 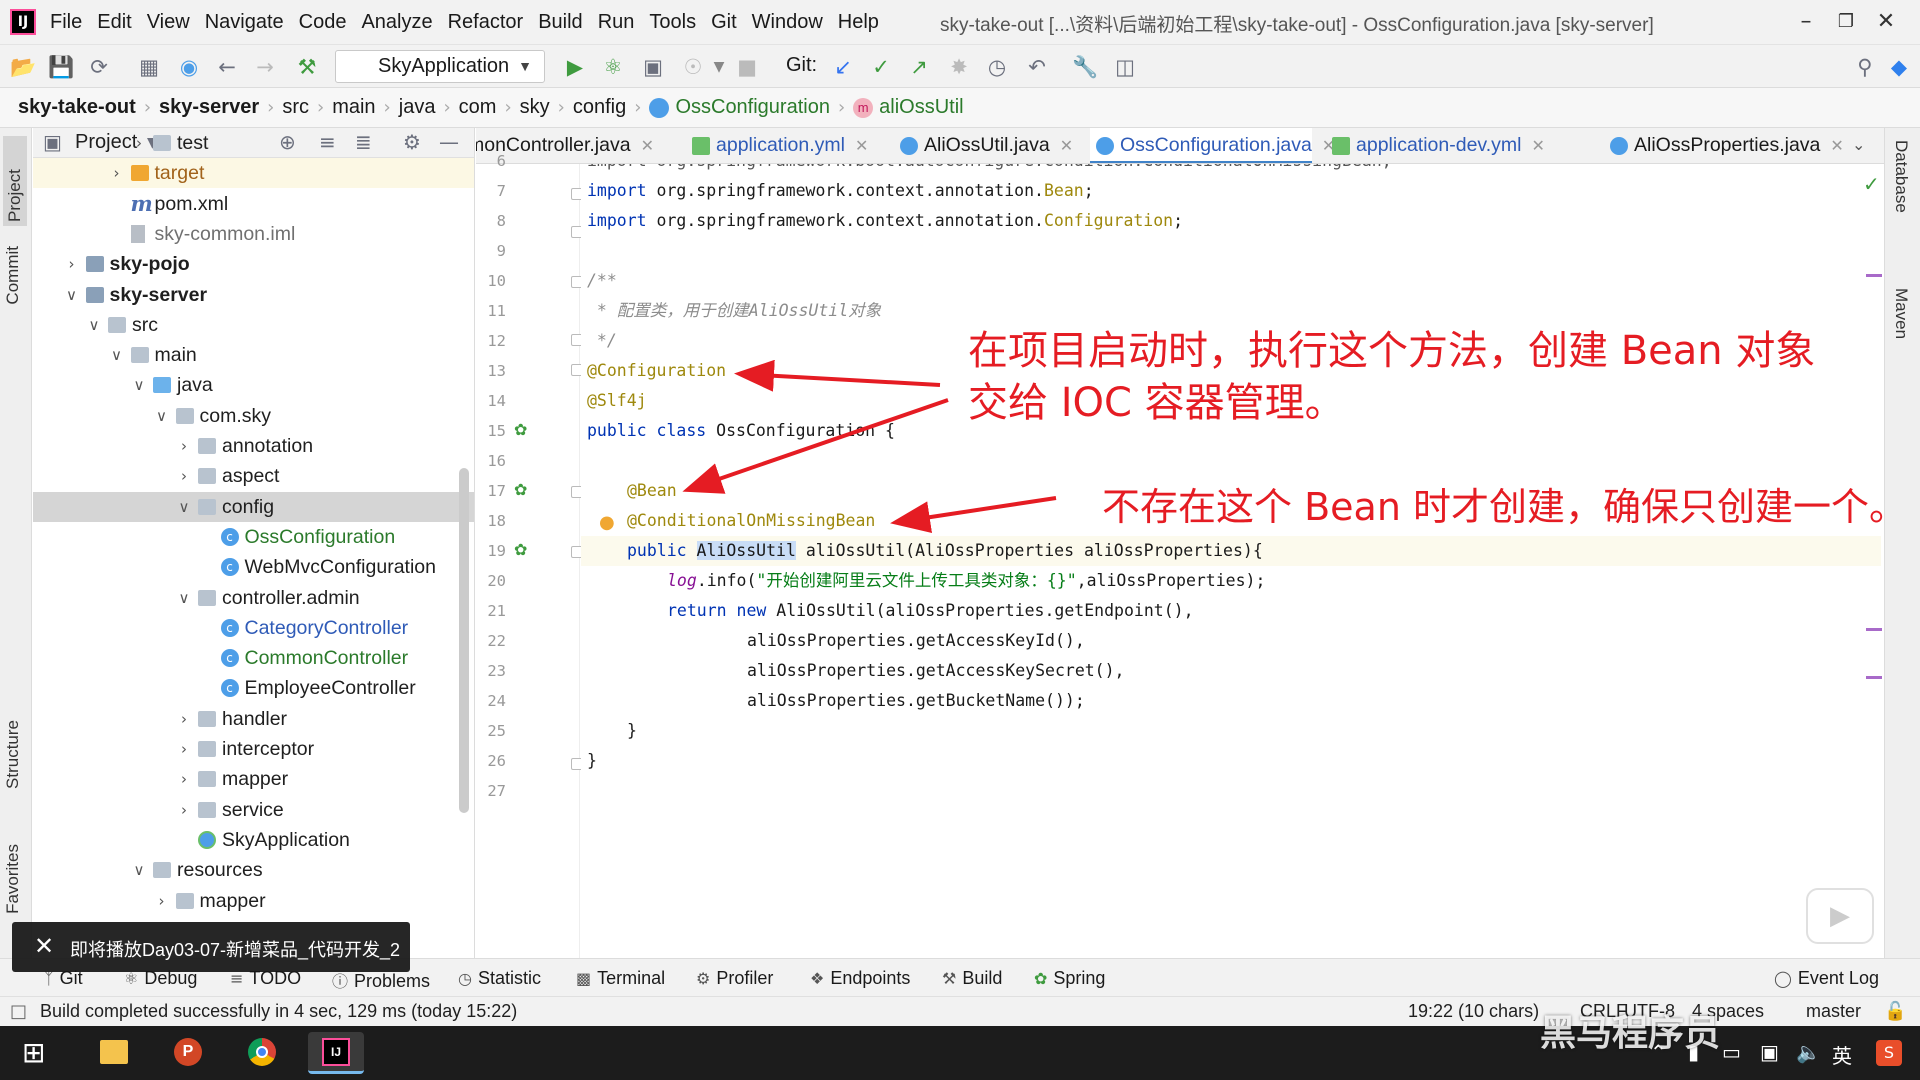 I want to click on tree-item-webmvcconfiguration: c WebMvcConfiguration, so click(x=253, y=567).